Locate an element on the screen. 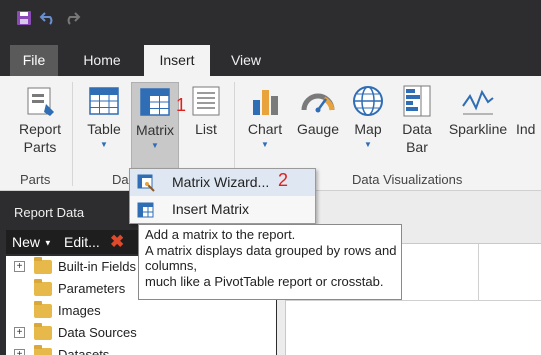 This screenshot has width=541, height=355. report-parts-button: Report Parts is located at coordinates (40, 126).